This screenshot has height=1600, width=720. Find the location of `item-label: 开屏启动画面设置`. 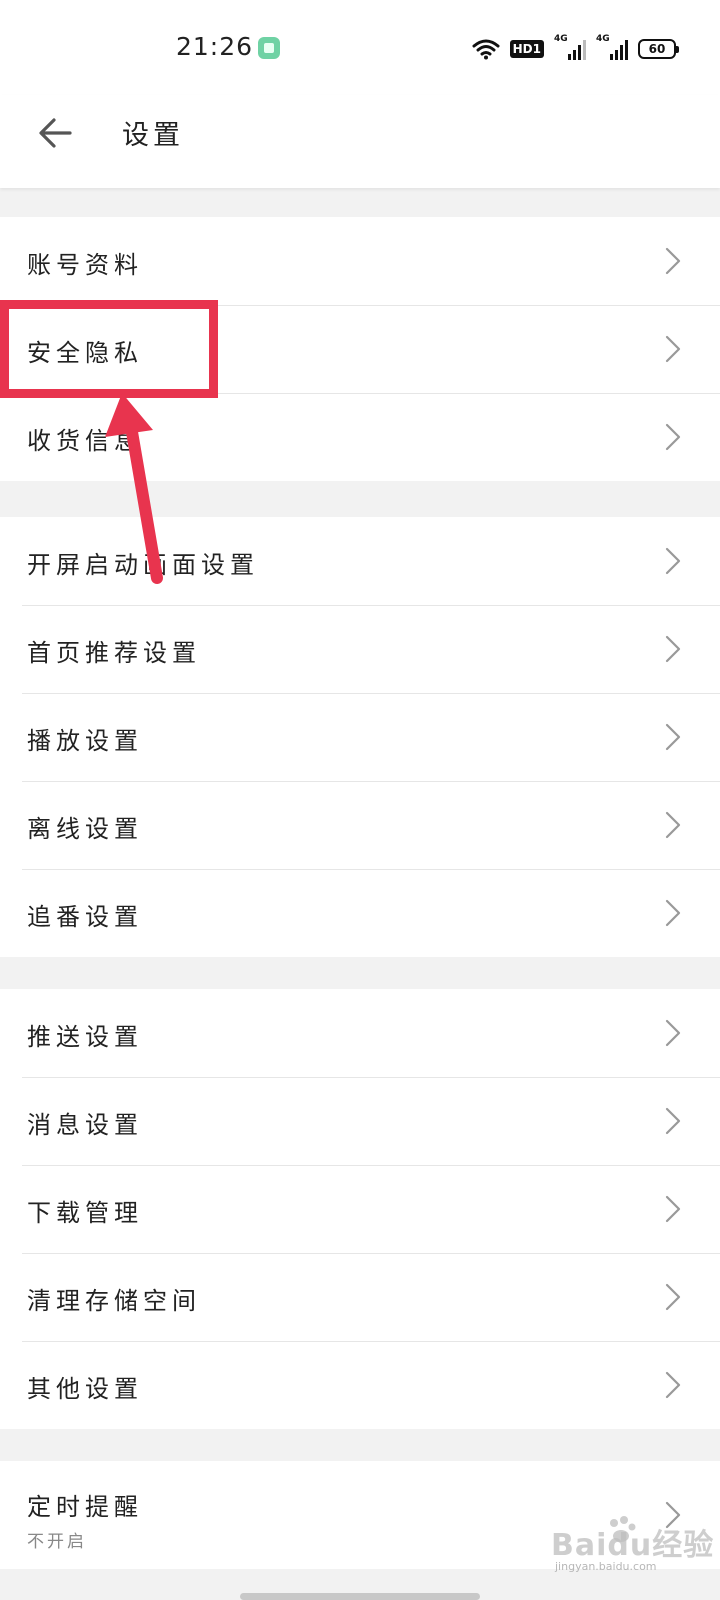

item-label: 开屏启动画面设置 is located at coordinates (143, 565).